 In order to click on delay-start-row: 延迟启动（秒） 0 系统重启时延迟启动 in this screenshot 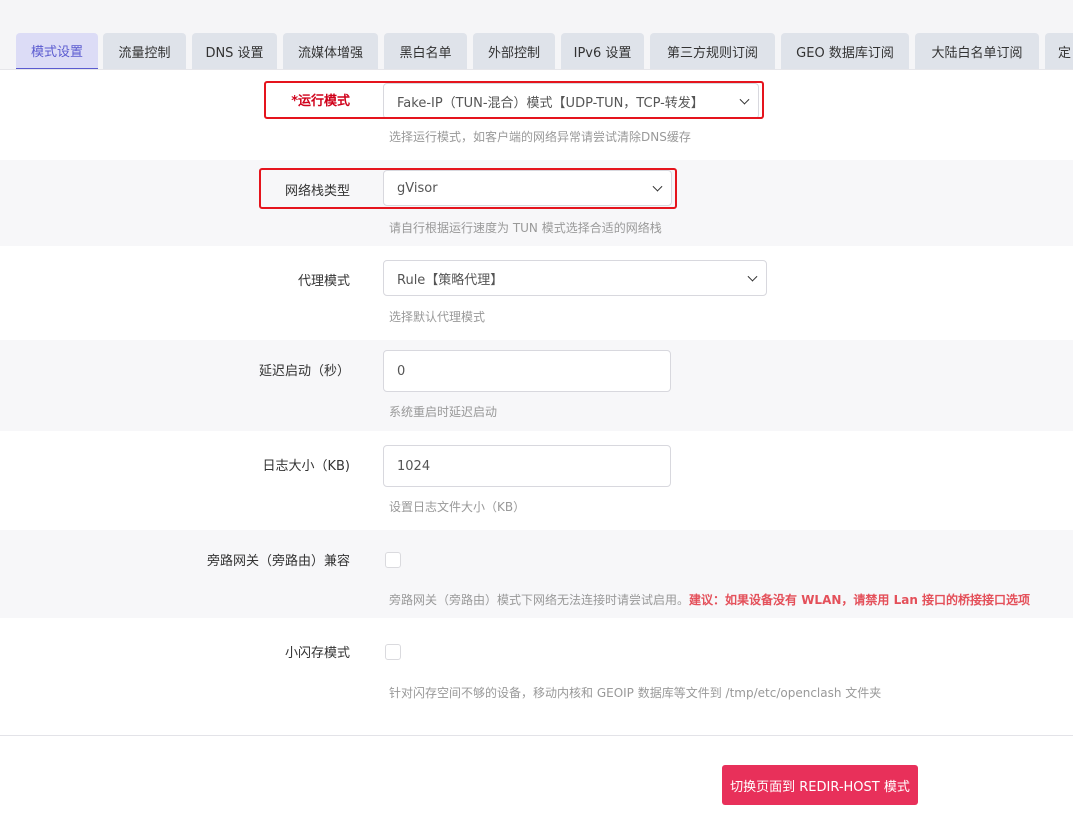, I will do `click(536, 385)`.